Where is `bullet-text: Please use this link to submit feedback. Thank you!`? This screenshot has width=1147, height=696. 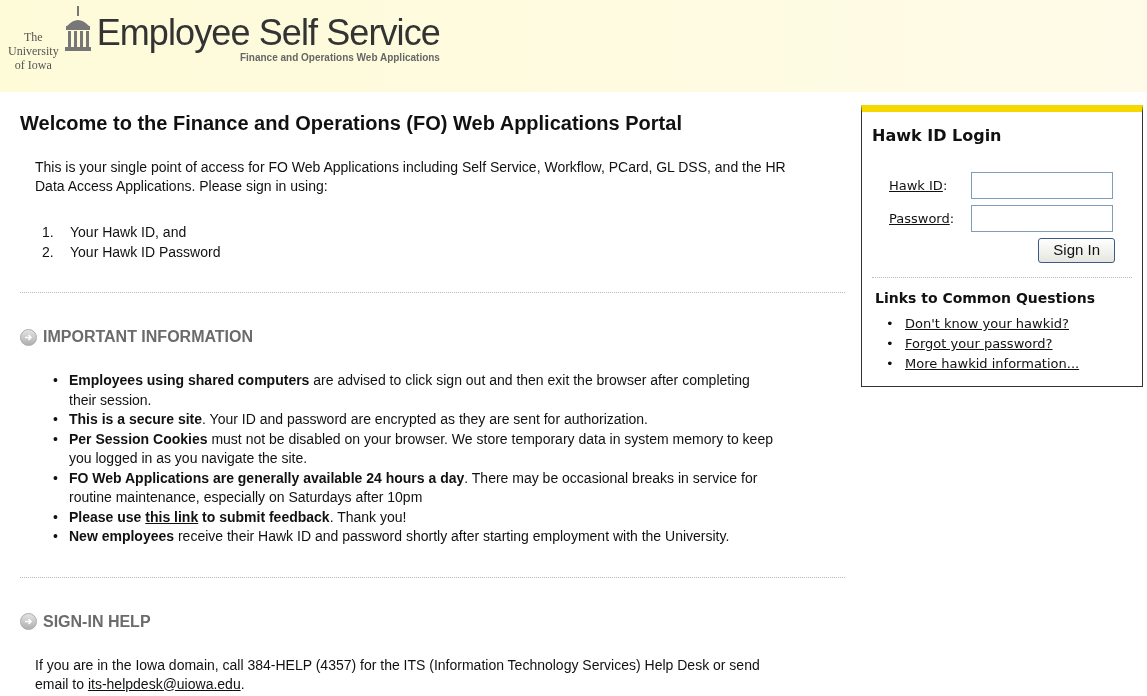
bullet-text: Please use this link to submit feedback. Thank you! is located at coordinates (238, 517).